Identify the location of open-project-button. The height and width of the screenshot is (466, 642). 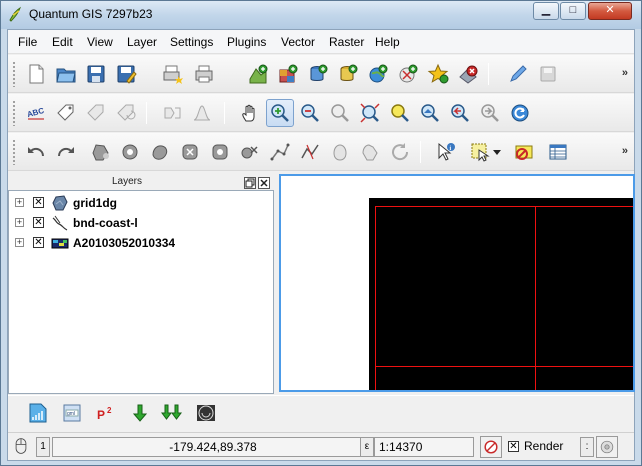
(66, 74).